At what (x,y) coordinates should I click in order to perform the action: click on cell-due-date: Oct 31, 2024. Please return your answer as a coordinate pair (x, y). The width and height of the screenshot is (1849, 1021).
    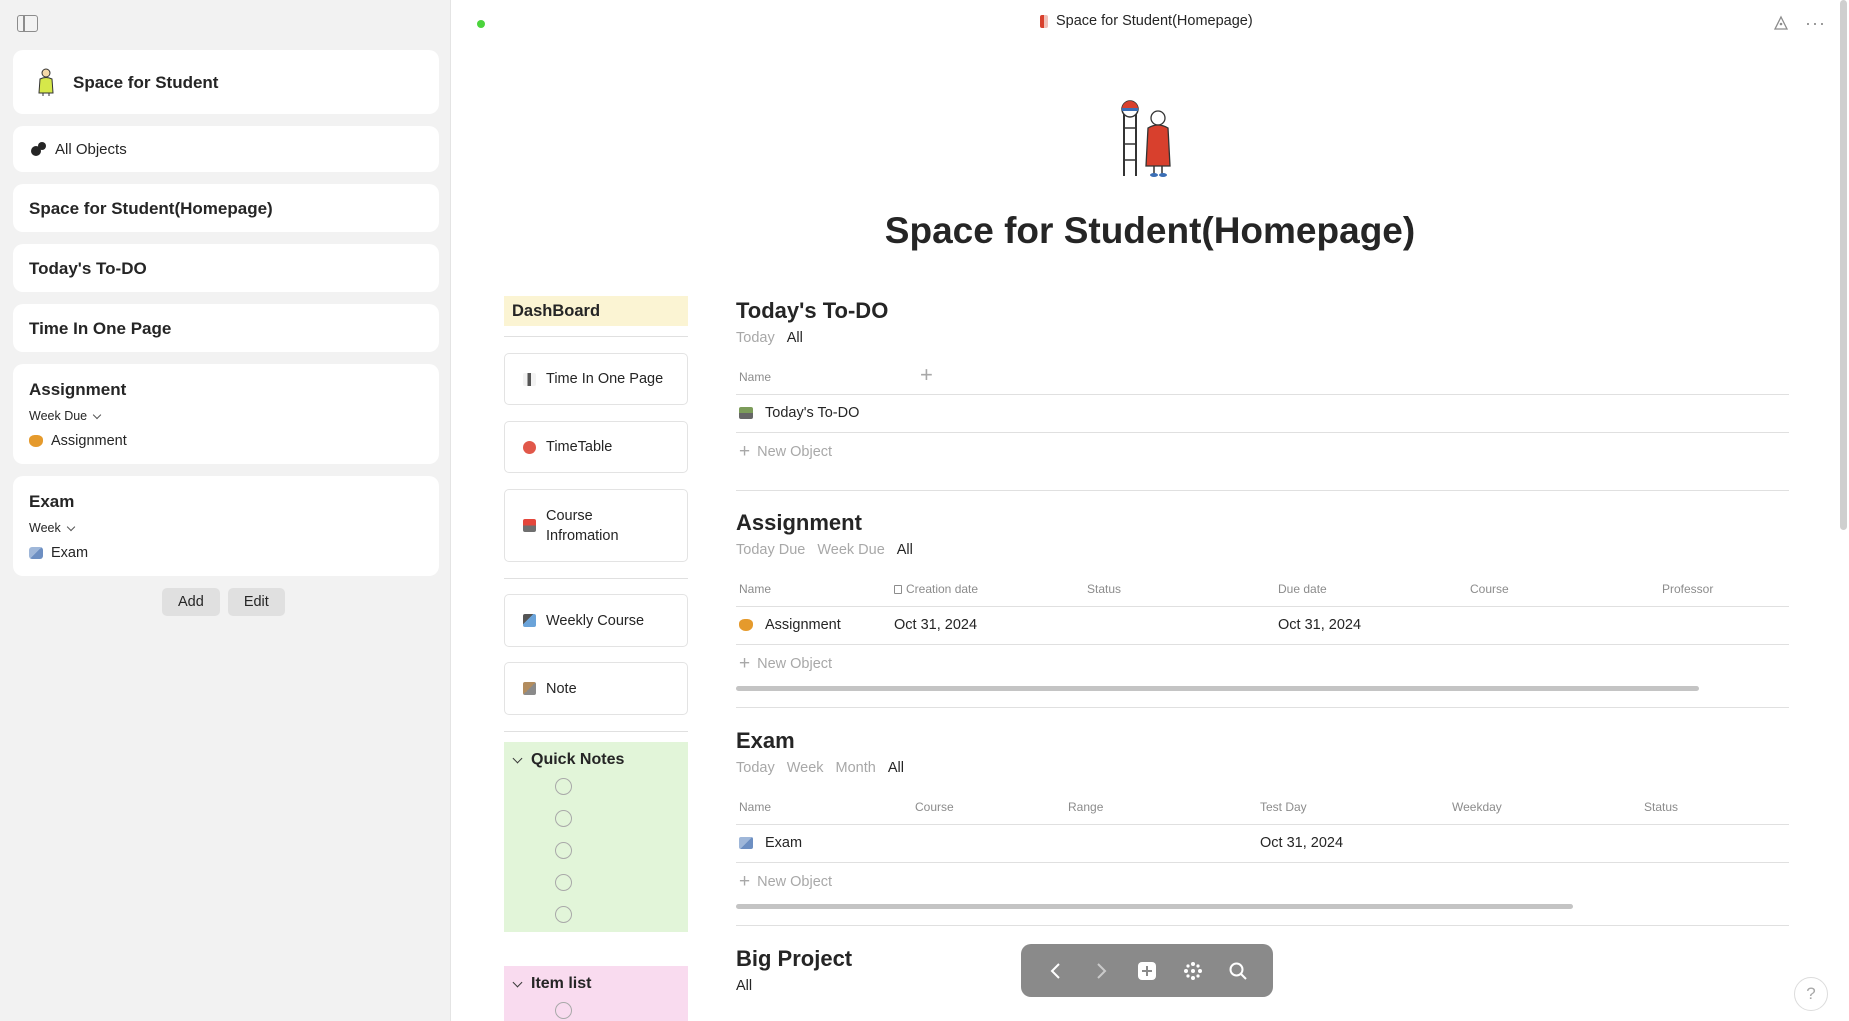
    Looking at the image, I should click on (1319, 625).